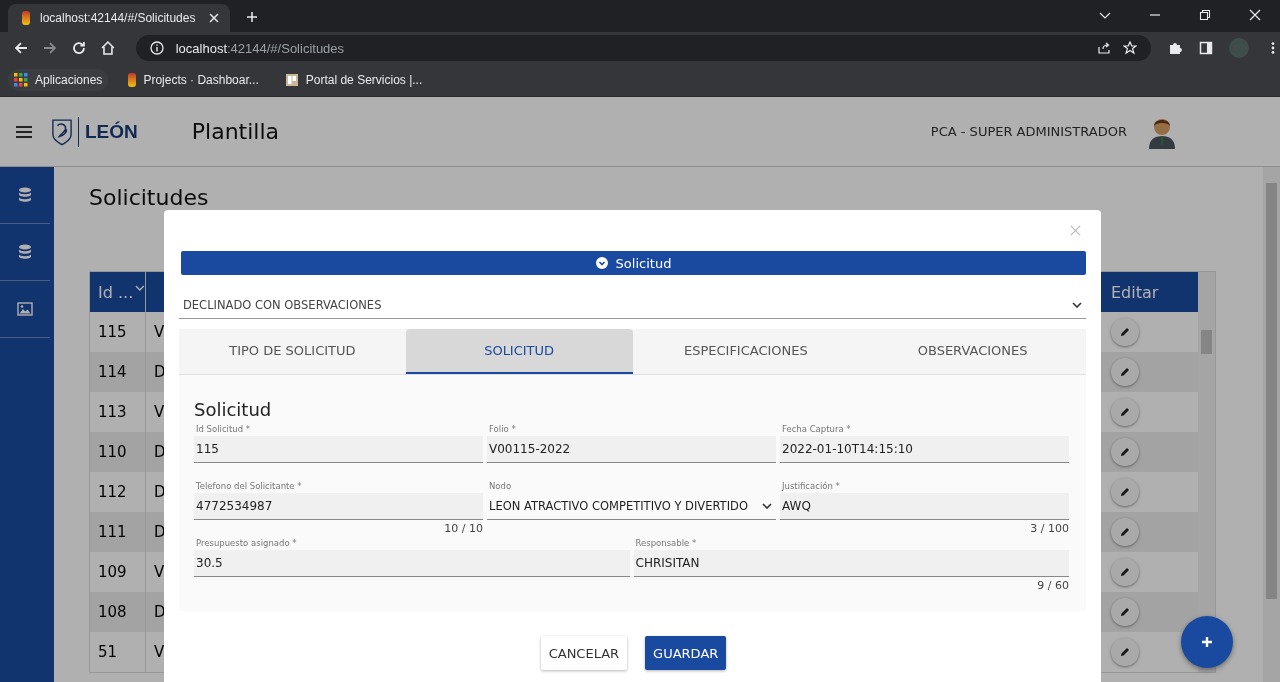 The height and width of the screenshot is (682, 1280). What do you see at coordinates (21, 48) in the screenshot?
I see `back-arrow-icon` at bounding box center [21, 48].